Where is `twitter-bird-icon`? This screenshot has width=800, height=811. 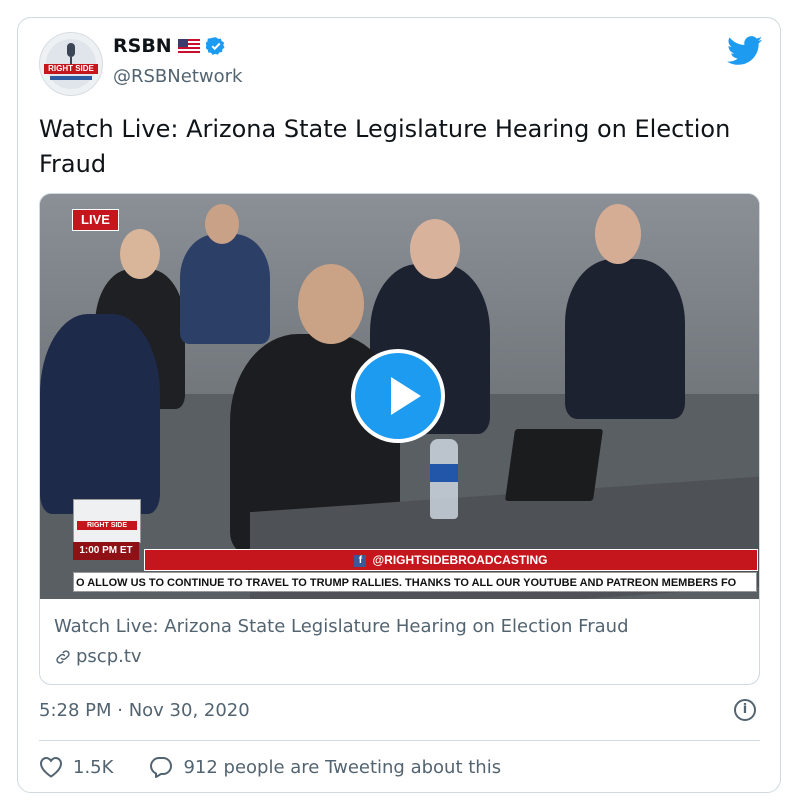 twitter-bird-icon is located at coordinates (745, 51).